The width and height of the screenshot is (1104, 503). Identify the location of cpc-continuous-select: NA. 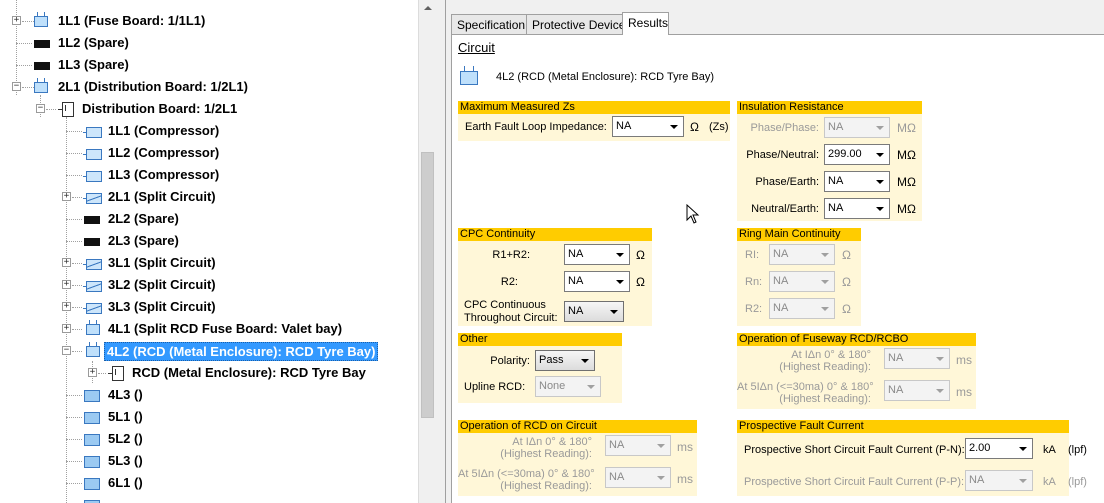
(594, 311).